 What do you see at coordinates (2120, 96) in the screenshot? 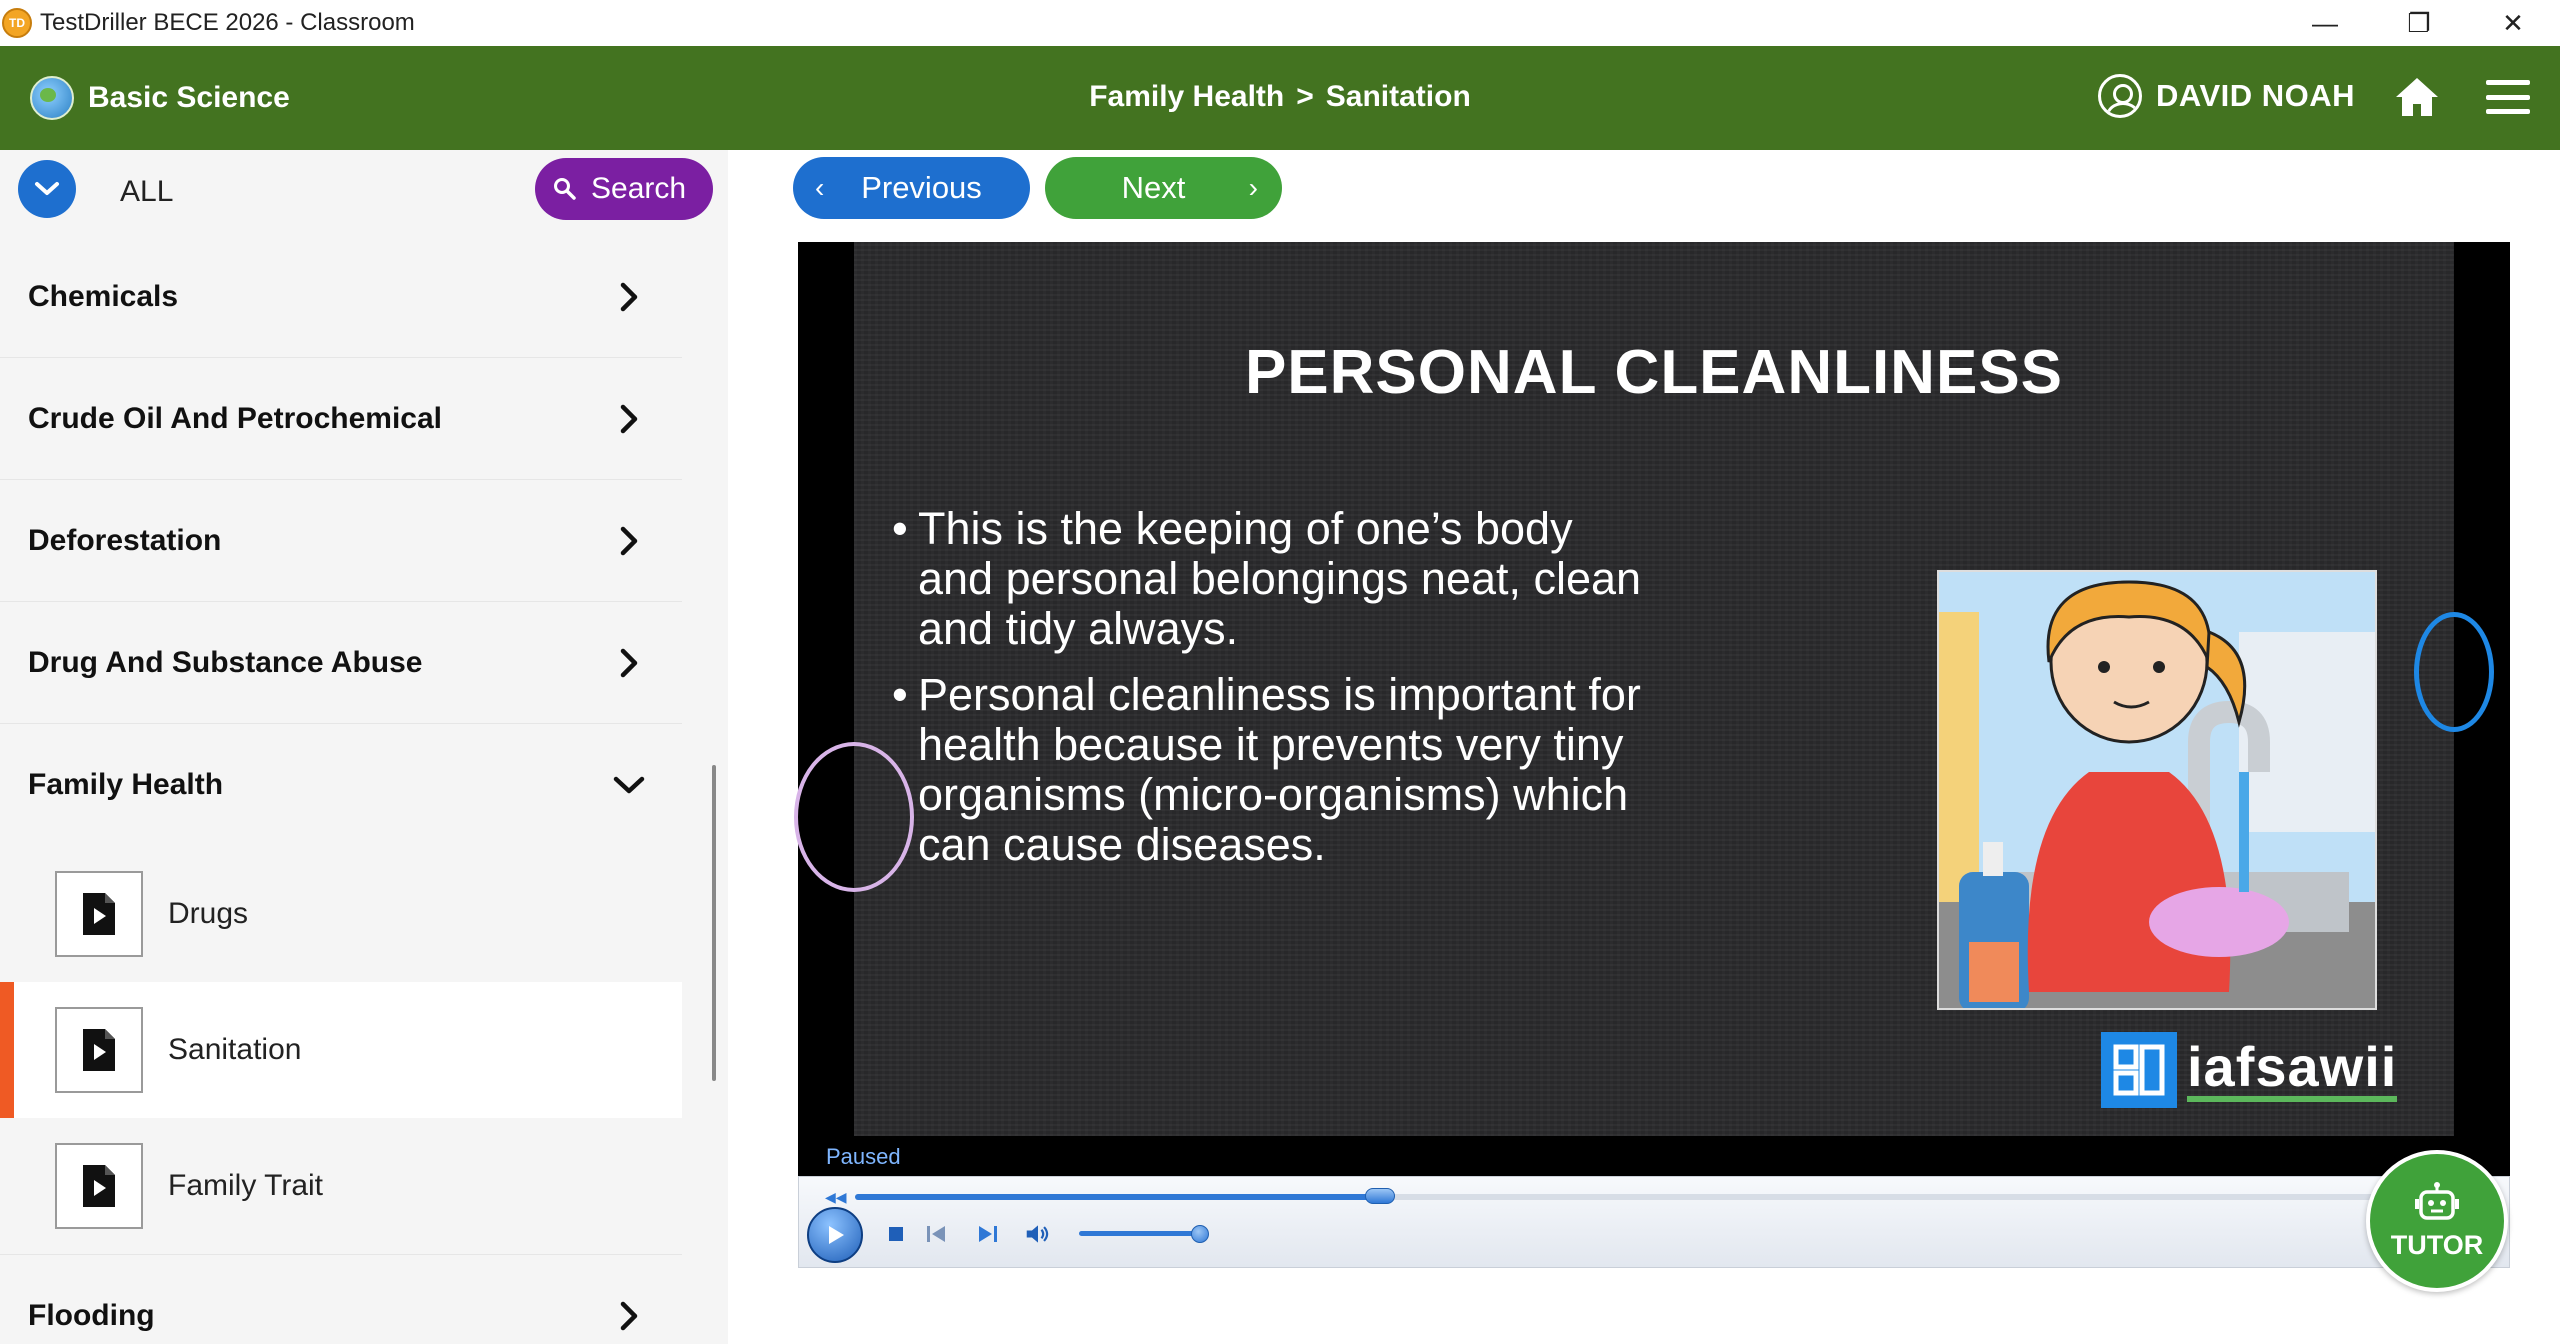
I see `user-account-icon` at bounding box center [2120, 96].